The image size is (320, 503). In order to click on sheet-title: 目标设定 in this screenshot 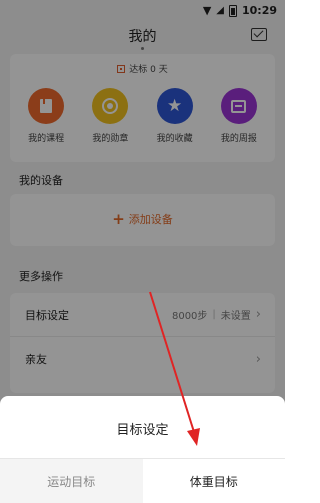, I will do `click(142, 430)`.